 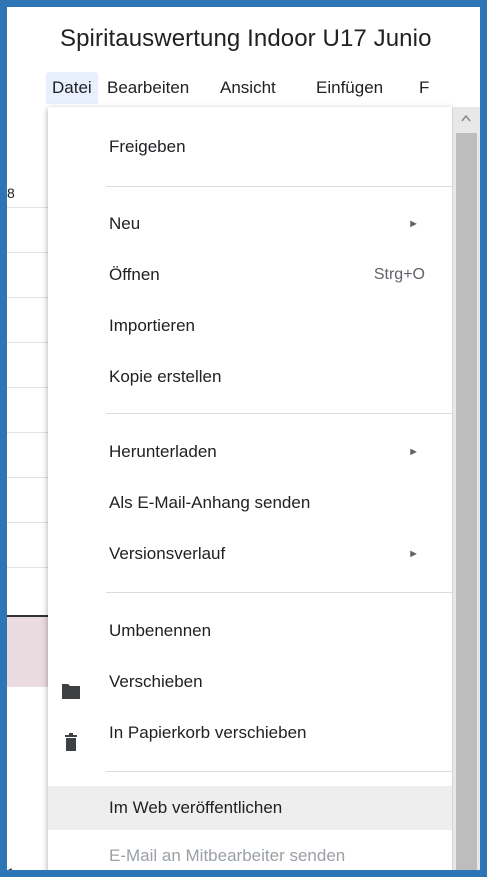 What do you see at coordinates (250, 452) in the screenshot?
I see `menu-item-herunterladen: Herunterladen ►` at bounding box center [250, 452].